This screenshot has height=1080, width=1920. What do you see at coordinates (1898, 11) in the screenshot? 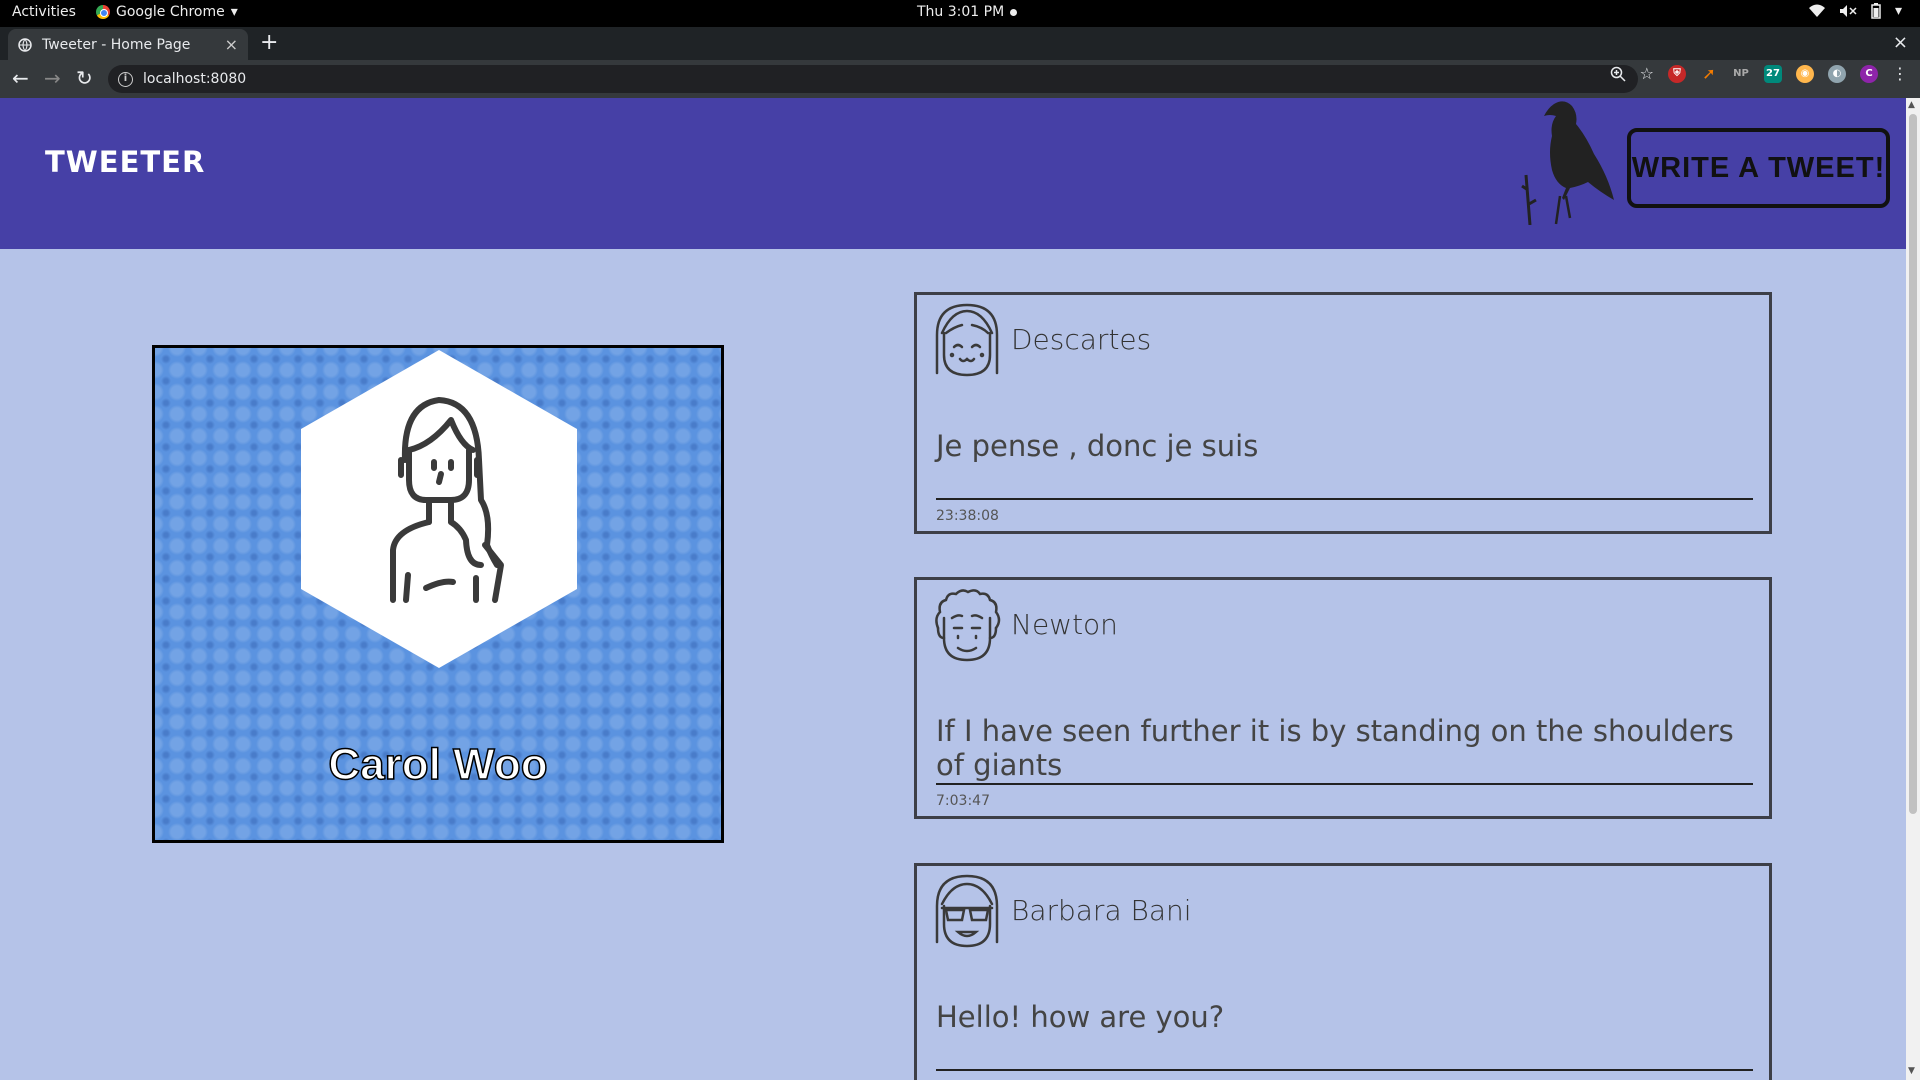
I see `system-menu-chevron-icon: ▾` at bounding box center [1898, 11].